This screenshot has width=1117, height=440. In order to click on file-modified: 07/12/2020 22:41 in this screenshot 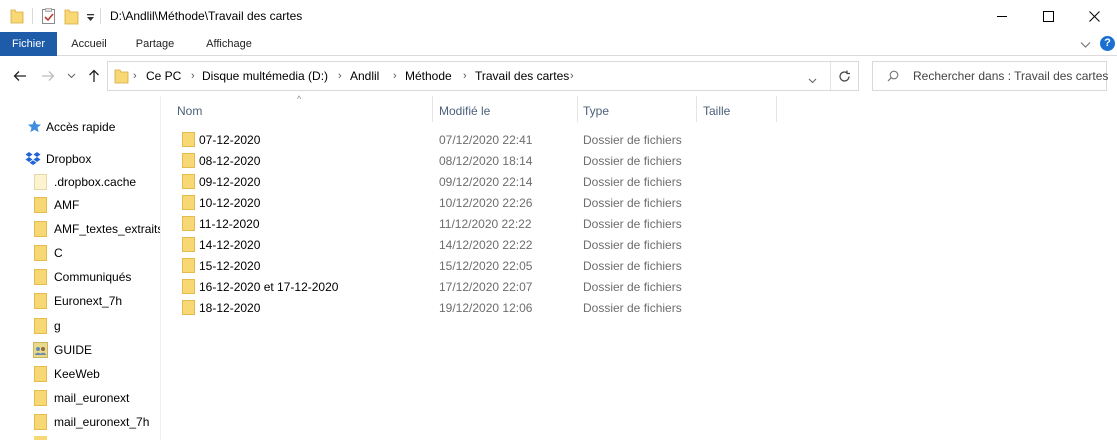, I will do `click(486, 140)`.